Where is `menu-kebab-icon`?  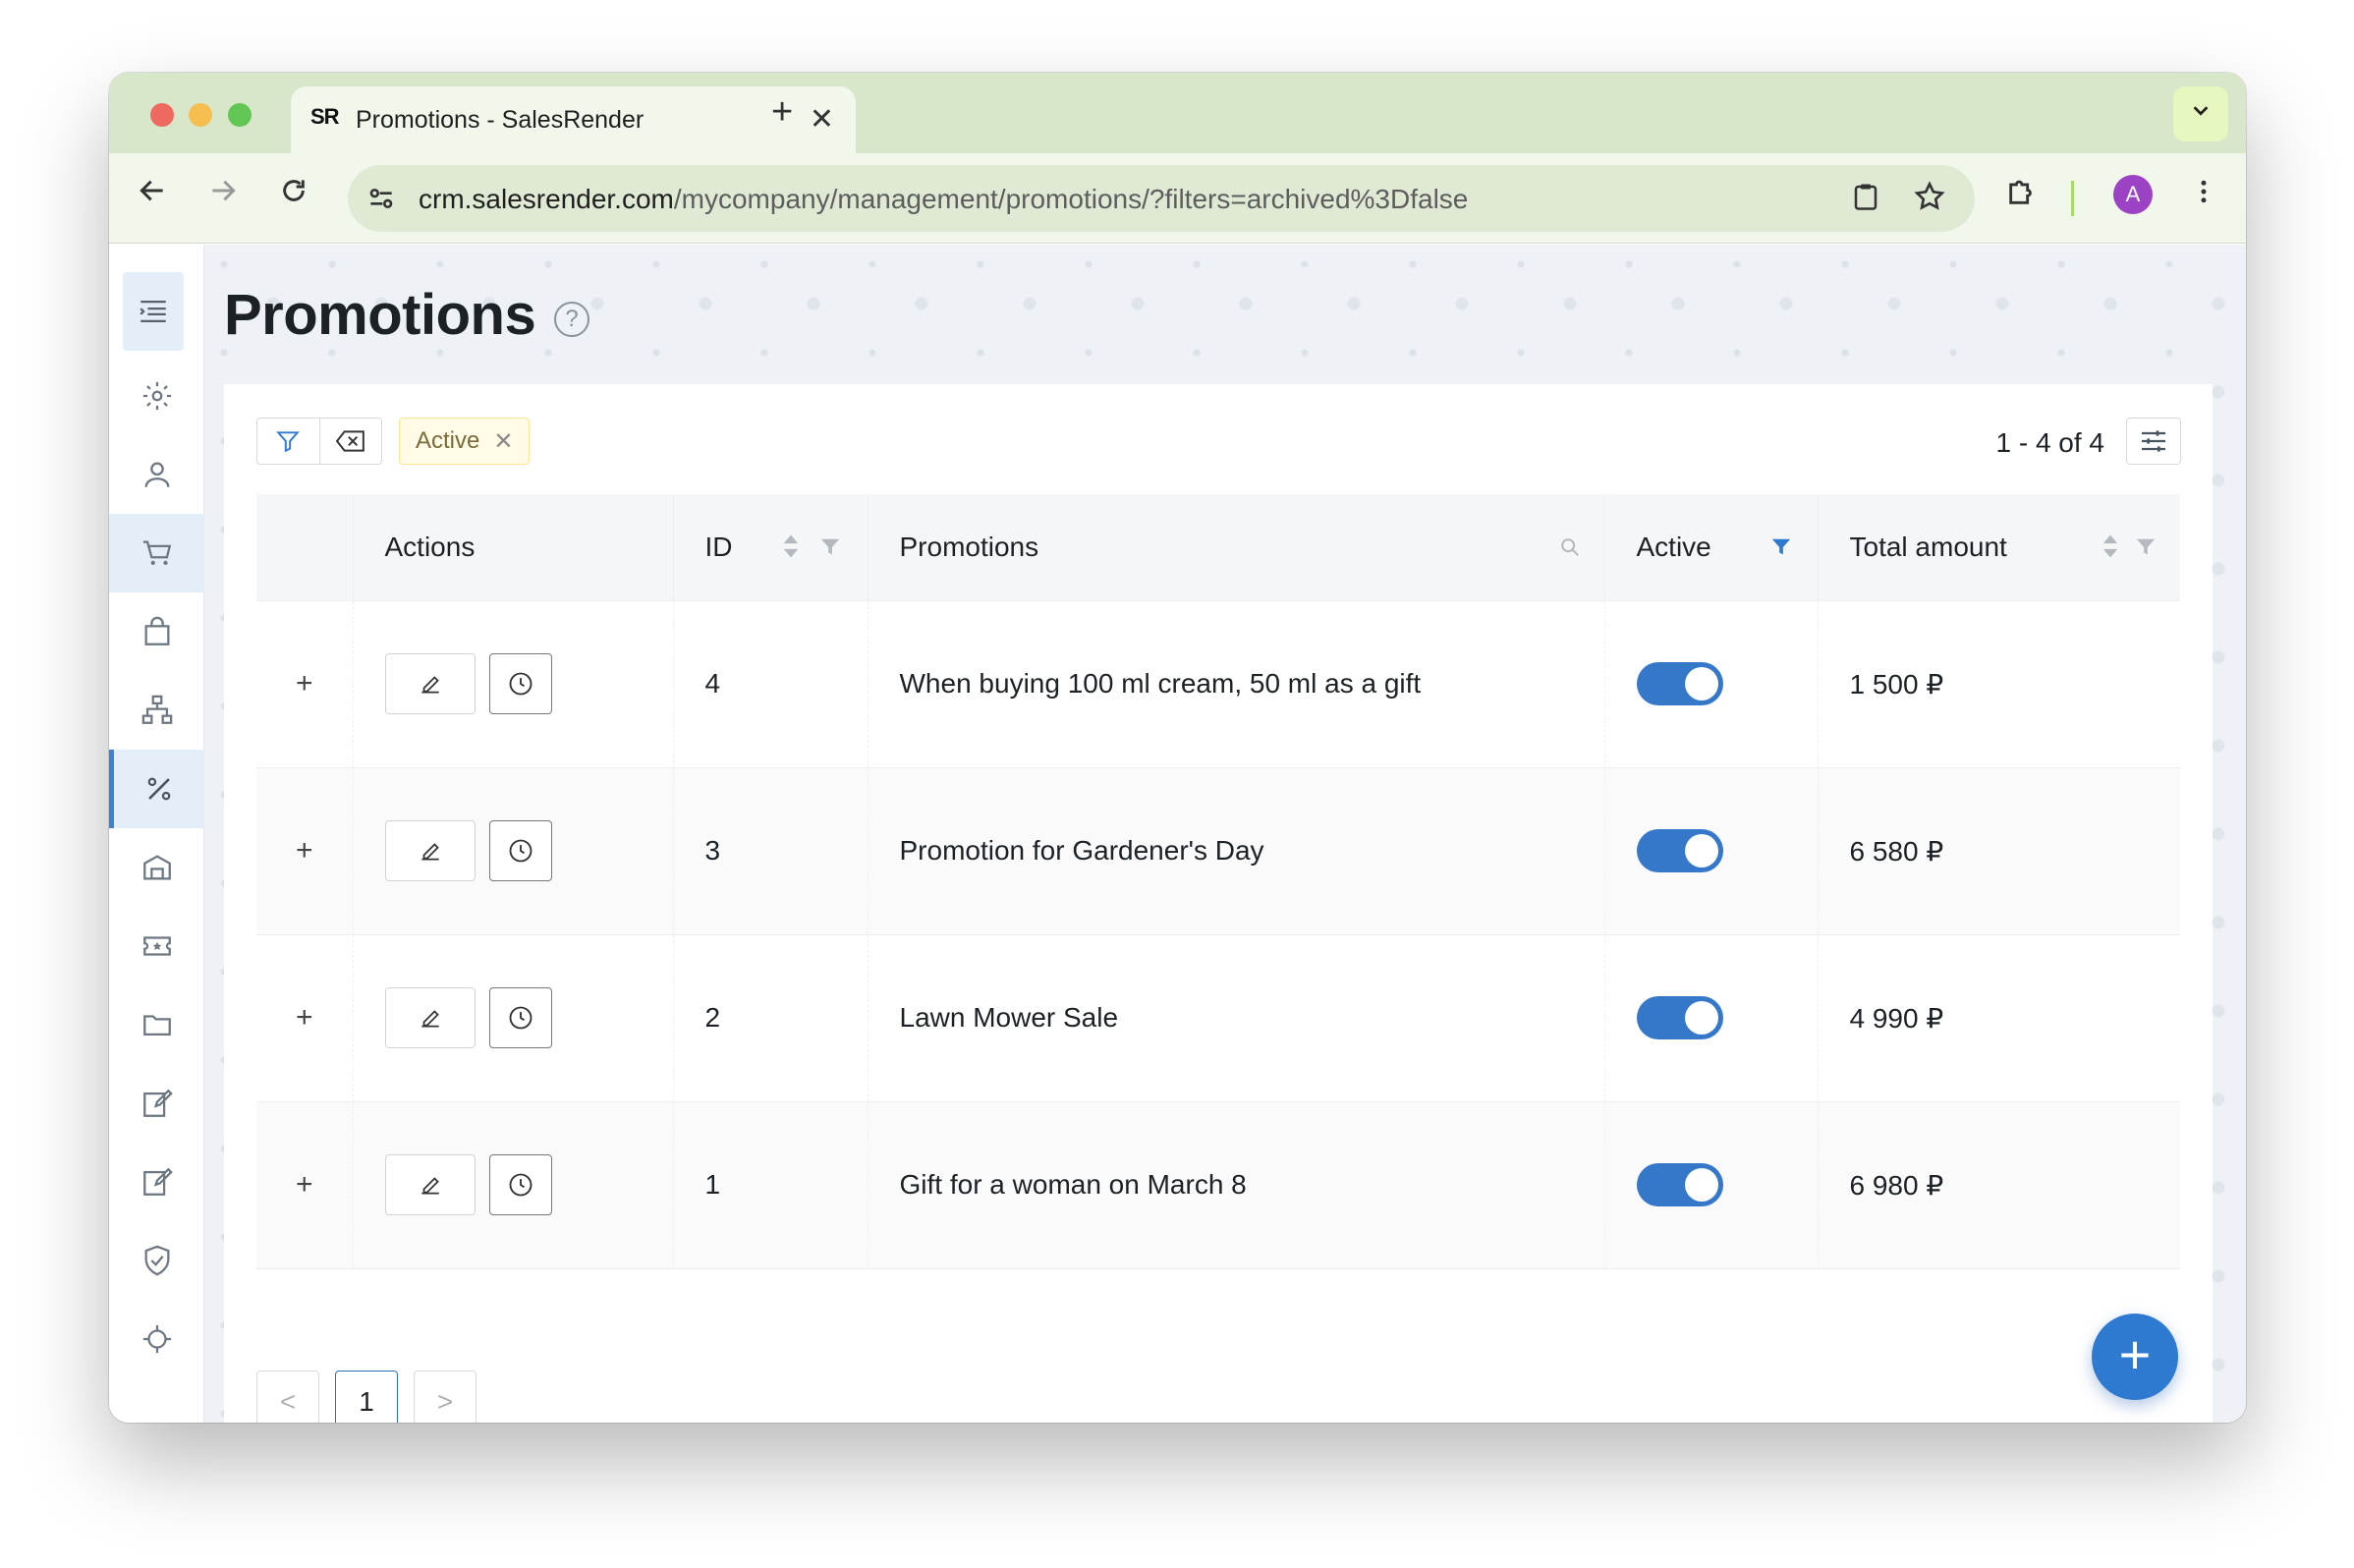 menu-kebab-icon is located at coordinates (2203, 196).